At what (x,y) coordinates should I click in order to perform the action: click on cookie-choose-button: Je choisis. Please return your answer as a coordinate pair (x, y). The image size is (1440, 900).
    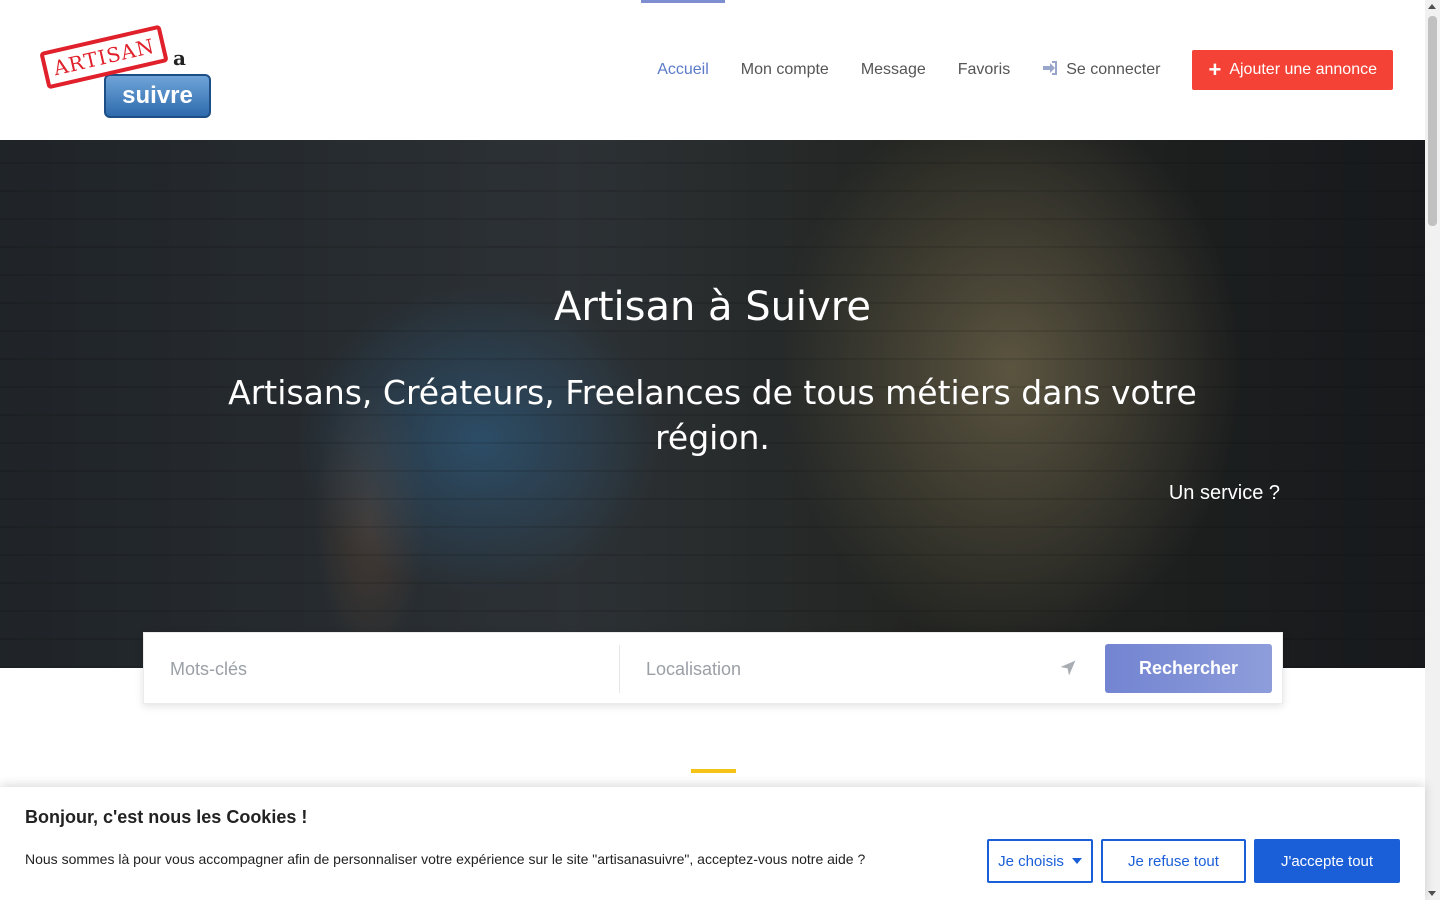
    Looking at the image, I should click on (1040, 861).